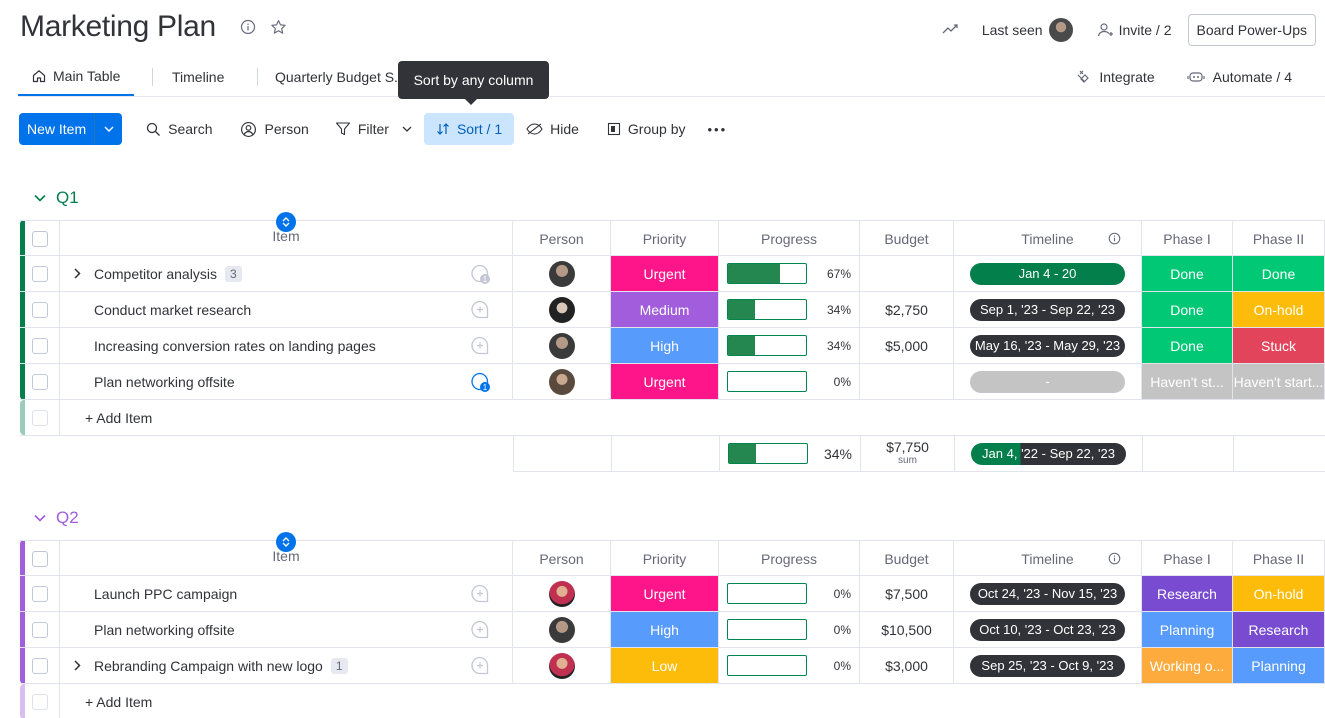 The height and width of the screenshot is (718, 1325). What do you see at coordinates (789, 273) in the screenshot?
I see `progress-cell: 67%` at bounding box center [789, 273].